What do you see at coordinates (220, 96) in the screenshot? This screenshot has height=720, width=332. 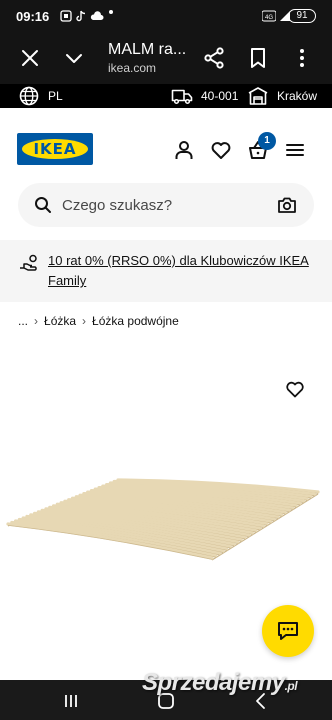 I see `postal-code-label: 40-001` at bounding box center [220, 96].